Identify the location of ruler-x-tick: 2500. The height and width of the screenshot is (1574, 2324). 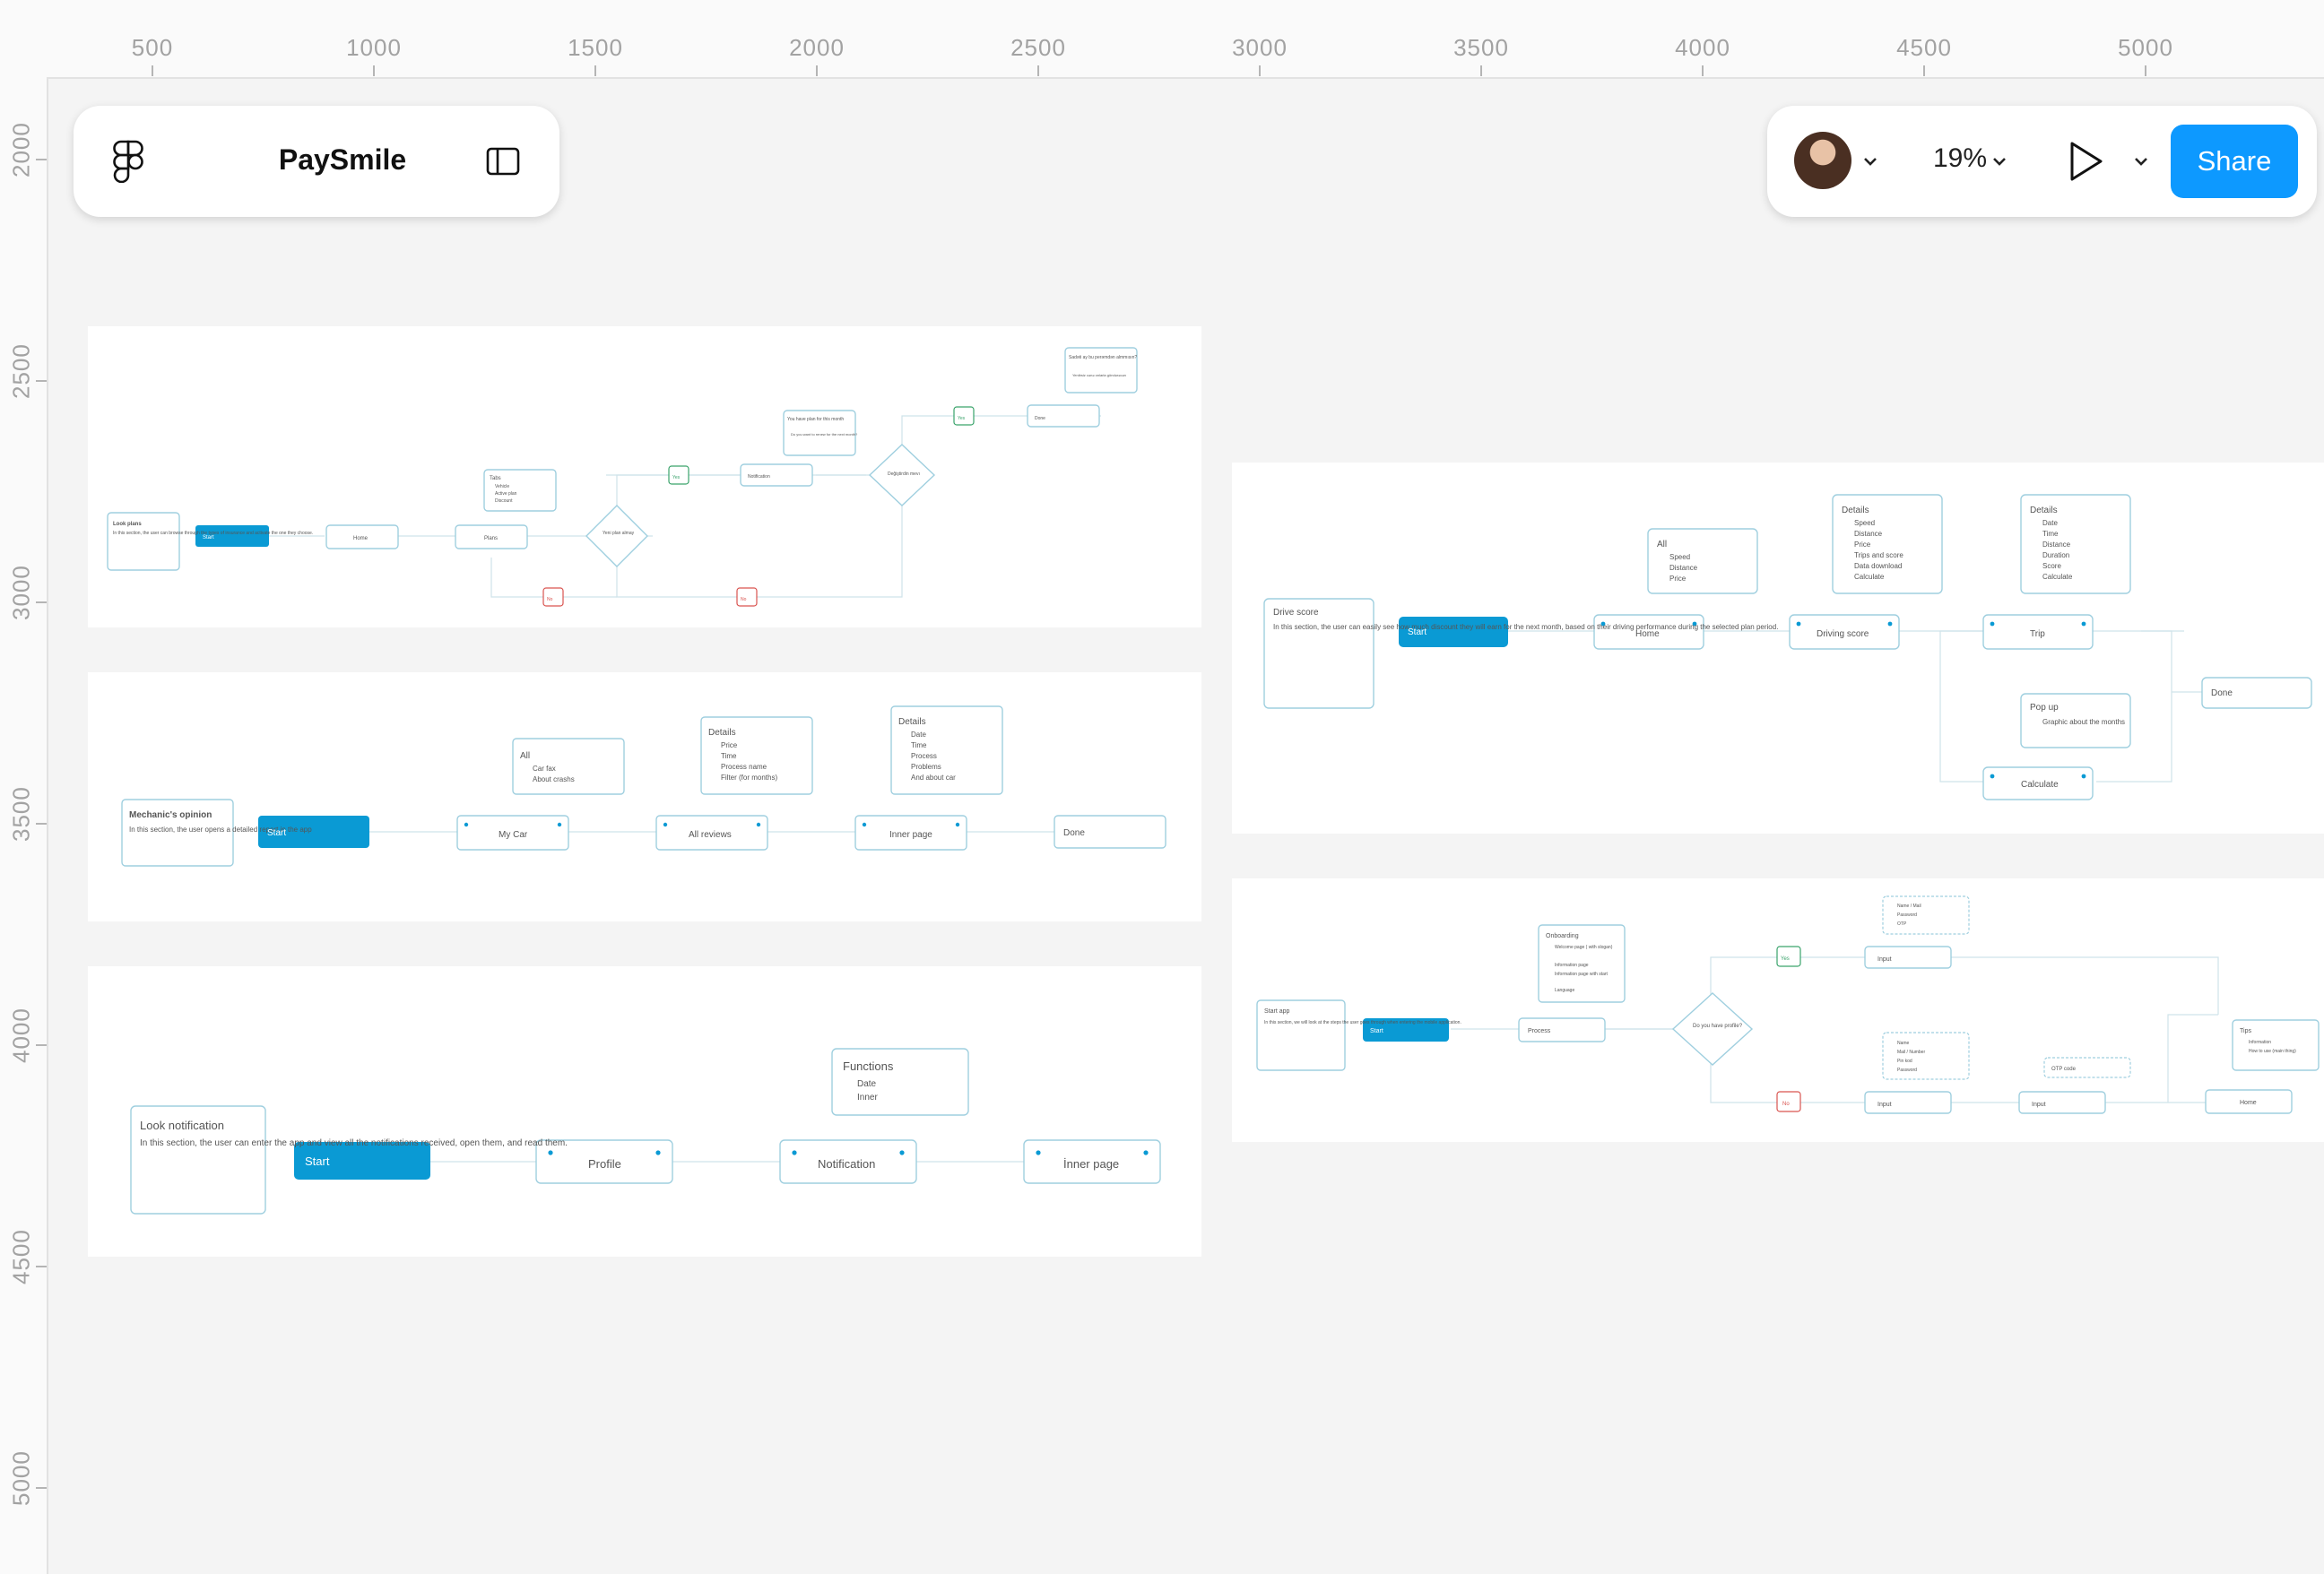
(1038, 38).